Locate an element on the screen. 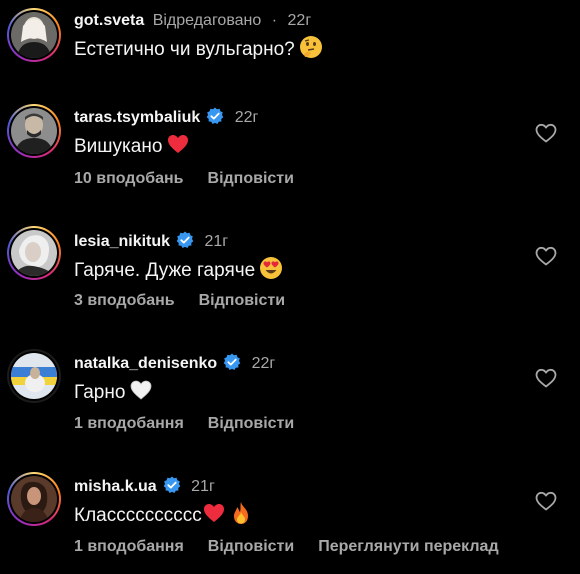 This screenshot has width=580, height=574. white-heart-emoji-icon is located at coordinates (141, 393).